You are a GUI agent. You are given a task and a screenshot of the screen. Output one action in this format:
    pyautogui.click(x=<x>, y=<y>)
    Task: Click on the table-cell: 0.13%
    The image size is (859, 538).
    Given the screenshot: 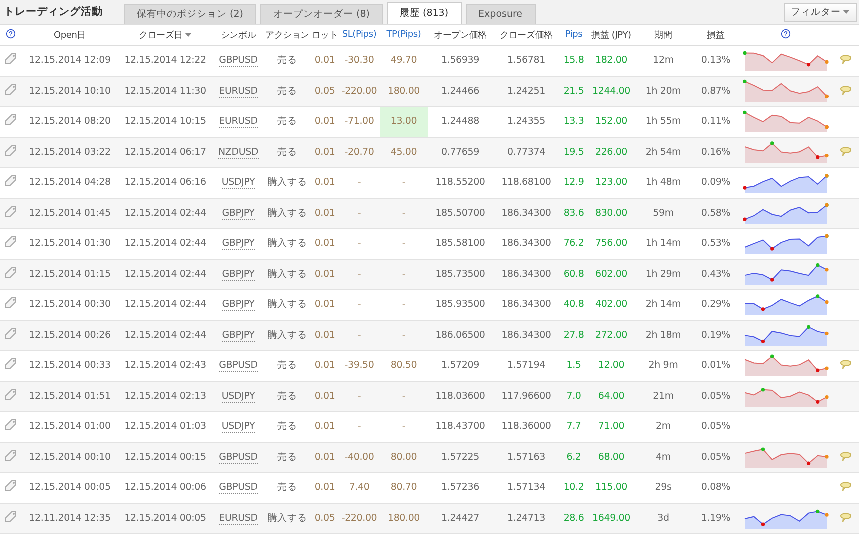 What is the action you would take?
    pyautogui.click(x=716, y=61)
    